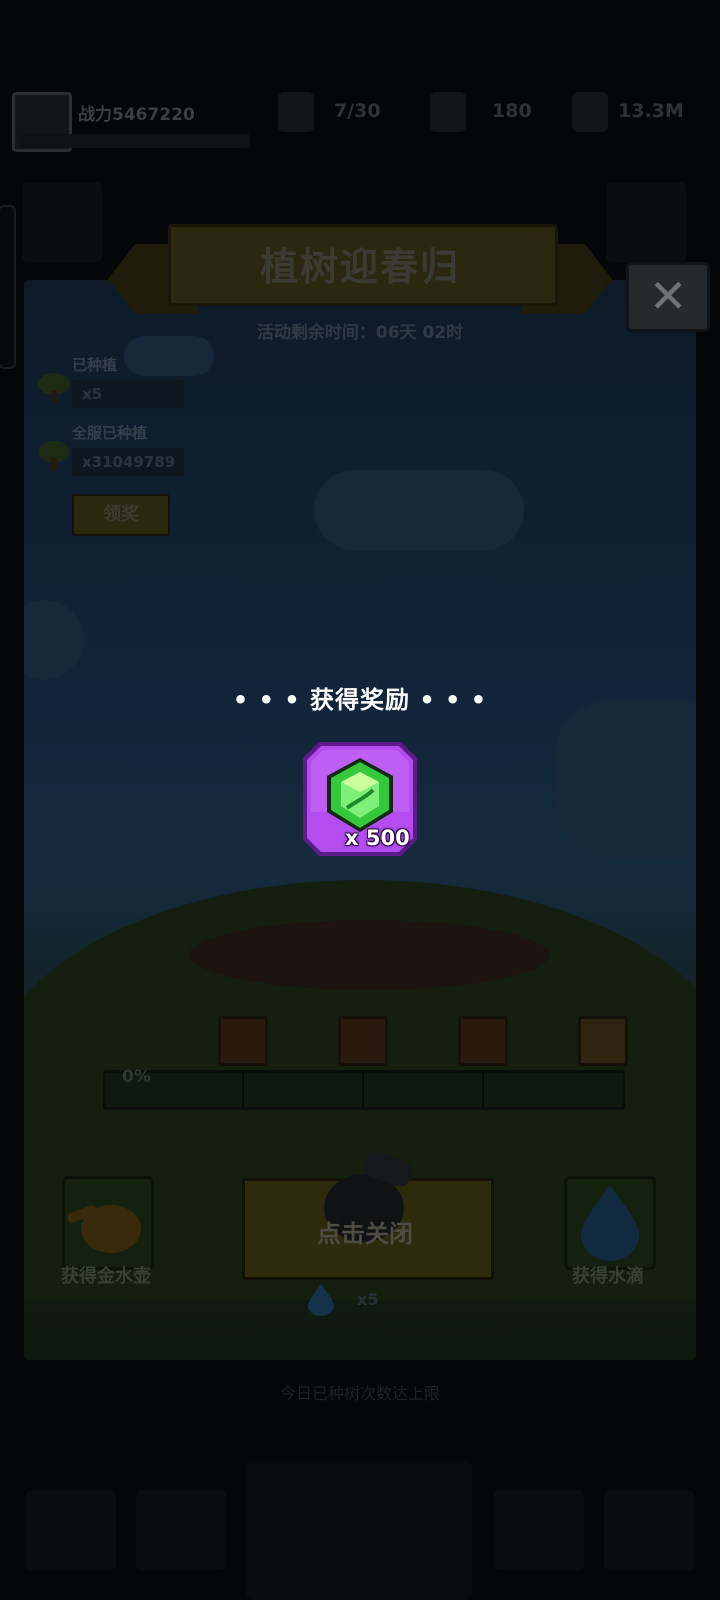 The image size is (720, 1600). I want to click on close-icon: ✕, so click(668, 296).